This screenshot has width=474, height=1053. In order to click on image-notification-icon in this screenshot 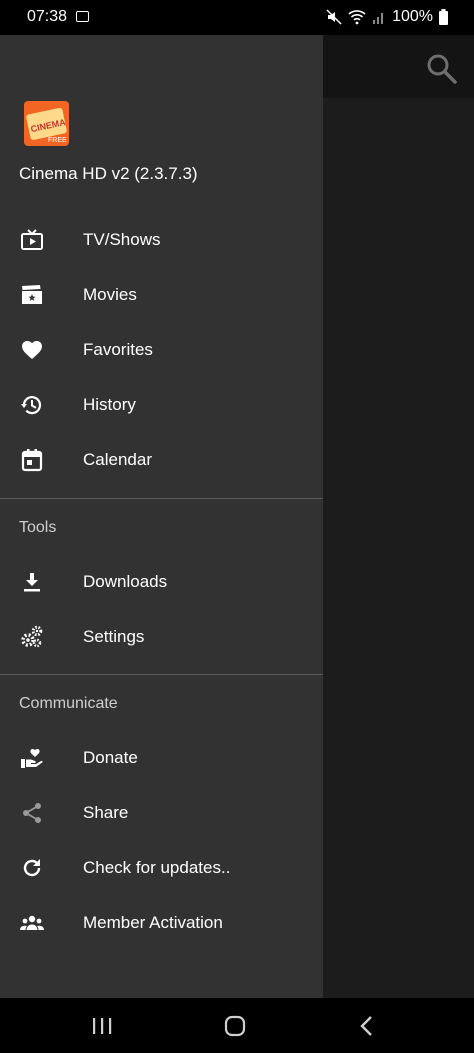, I will do `click(82, 16)`.